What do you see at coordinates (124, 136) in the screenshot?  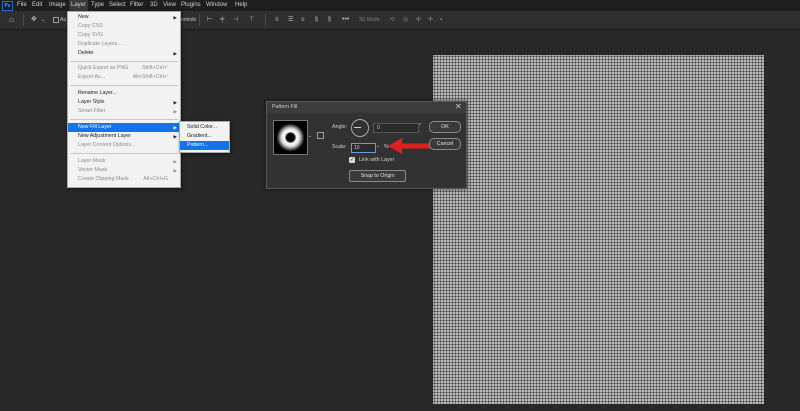 I see `menu-item-new-adjustment-layer: New Adjustment Layer ▶` at bounding box center [124, 136].